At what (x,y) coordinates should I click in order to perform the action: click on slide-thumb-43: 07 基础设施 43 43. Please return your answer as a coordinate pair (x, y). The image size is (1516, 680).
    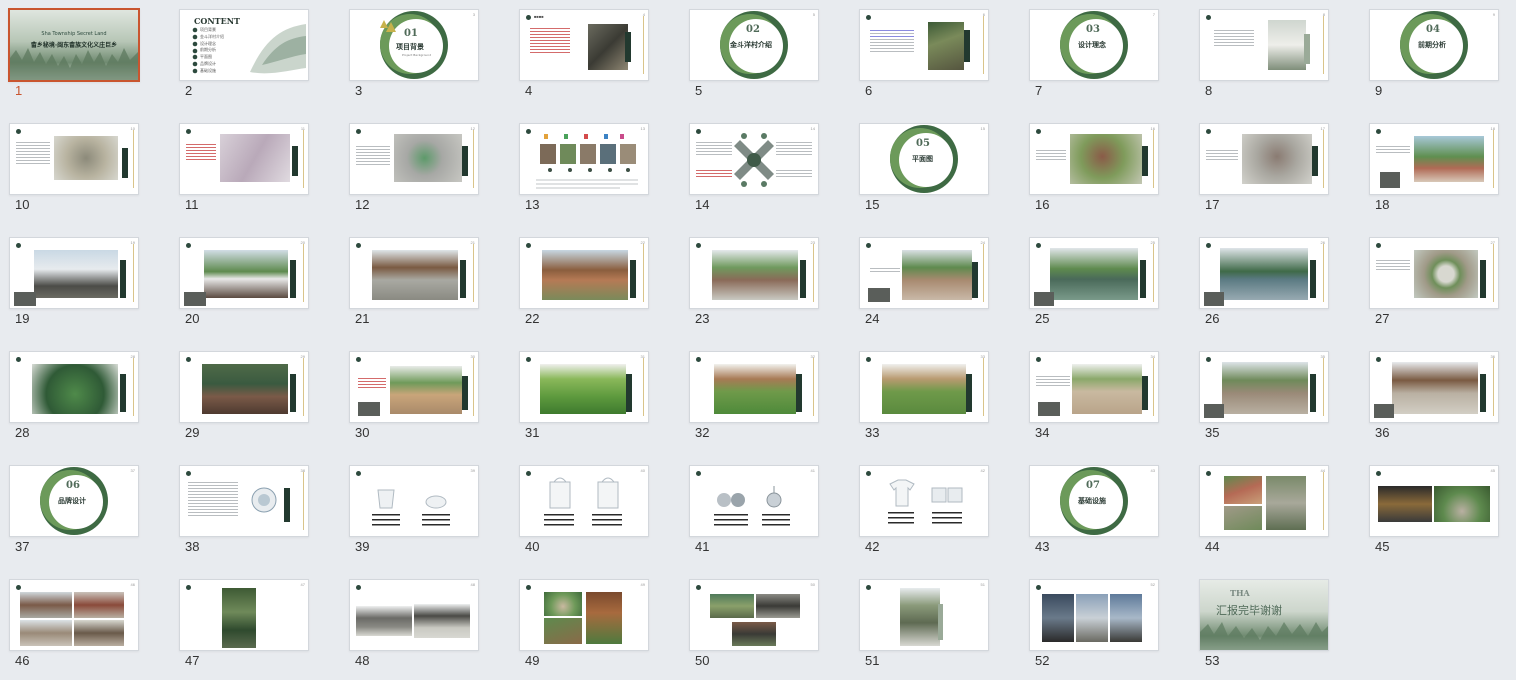
    Looking at the image, I should click on (1094, 511).